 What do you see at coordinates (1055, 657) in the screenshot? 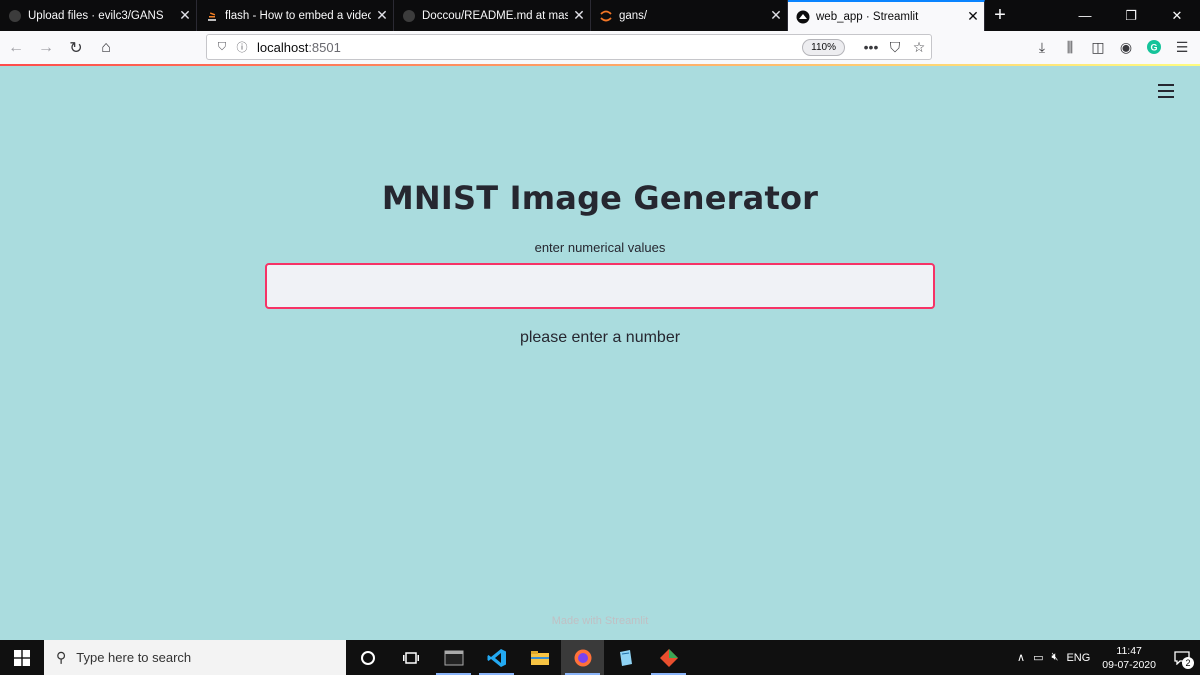
I see `volume-muted-icon: 🔇︎` at bounding box center [1055, 657].